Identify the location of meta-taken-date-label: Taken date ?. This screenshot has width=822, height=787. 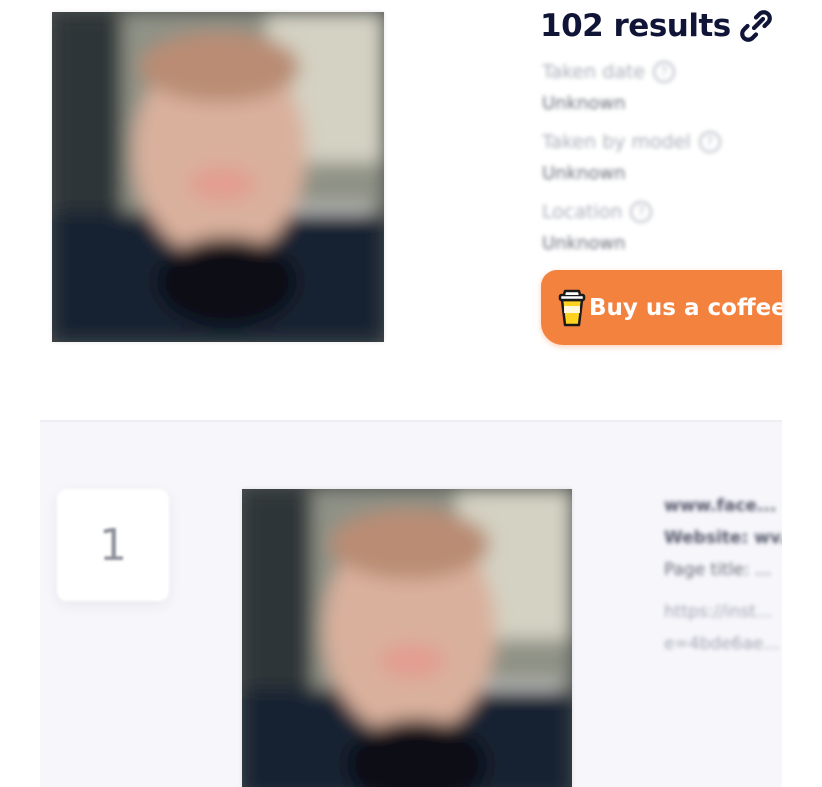
(662, 72).